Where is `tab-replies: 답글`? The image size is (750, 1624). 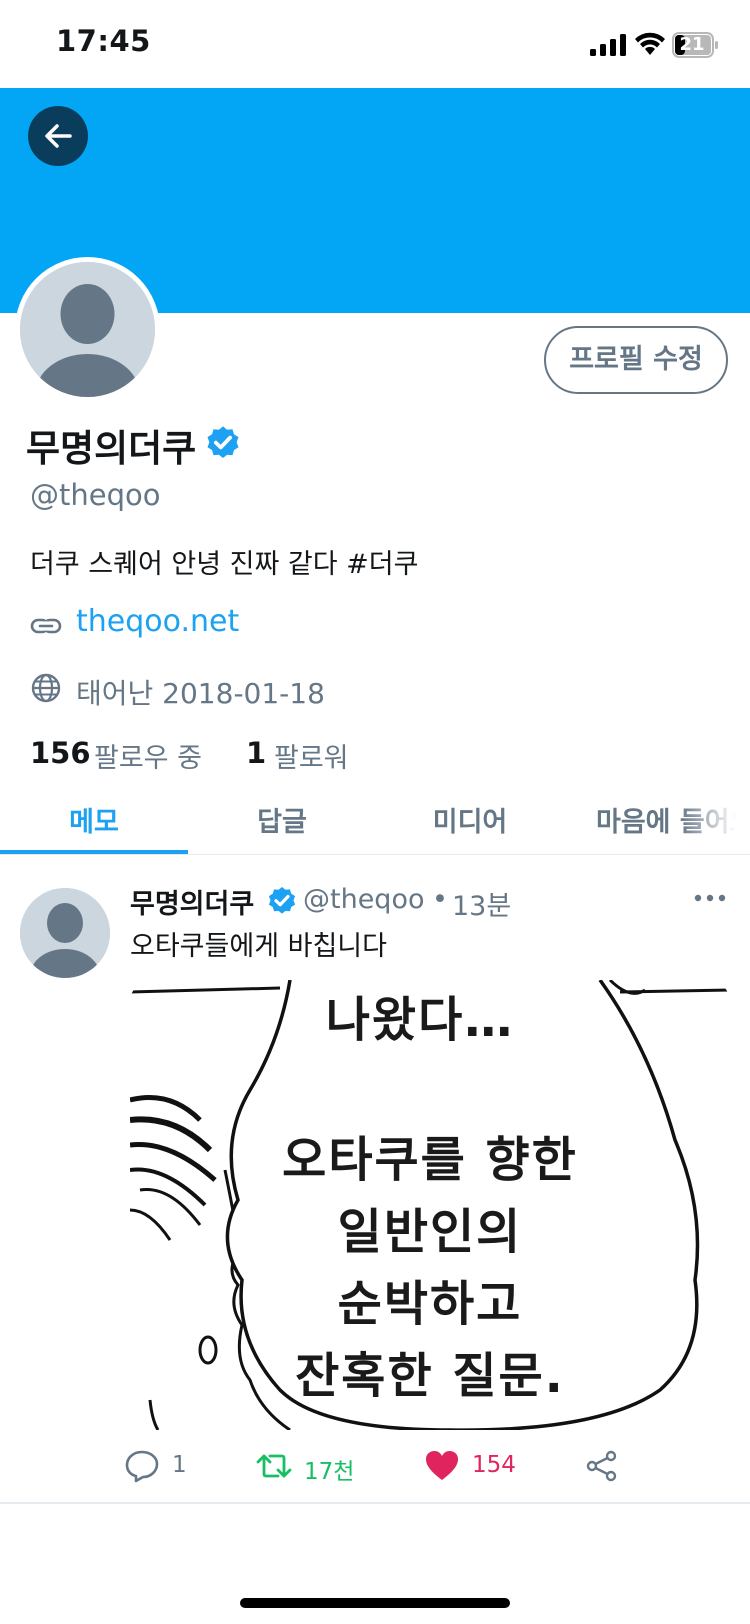 tab-replies: 답글 is located at coordinates (282, 823).